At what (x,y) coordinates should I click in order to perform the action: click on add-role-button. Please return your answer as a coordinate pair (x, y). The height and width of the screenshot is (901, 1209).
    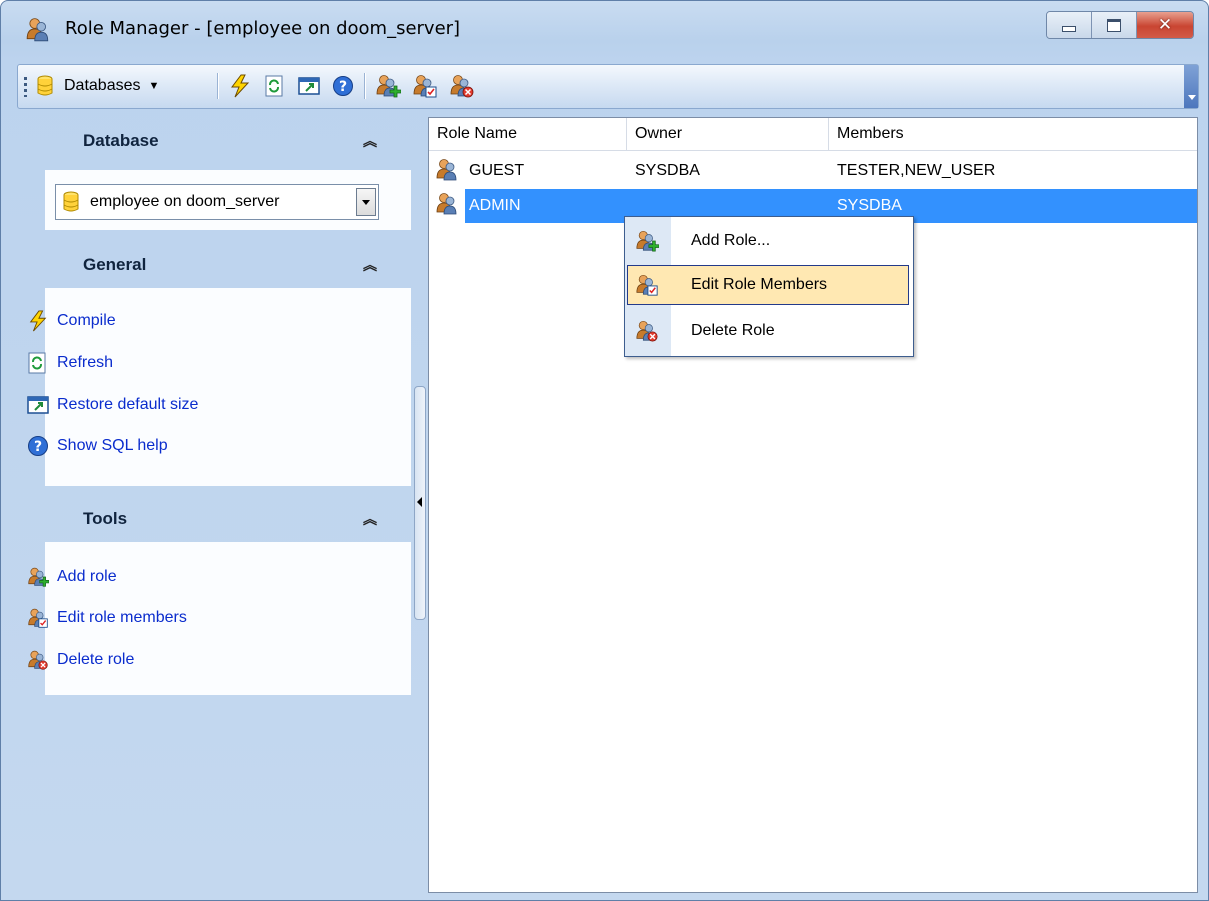
    Looking at the image, I should click on (388, 86).